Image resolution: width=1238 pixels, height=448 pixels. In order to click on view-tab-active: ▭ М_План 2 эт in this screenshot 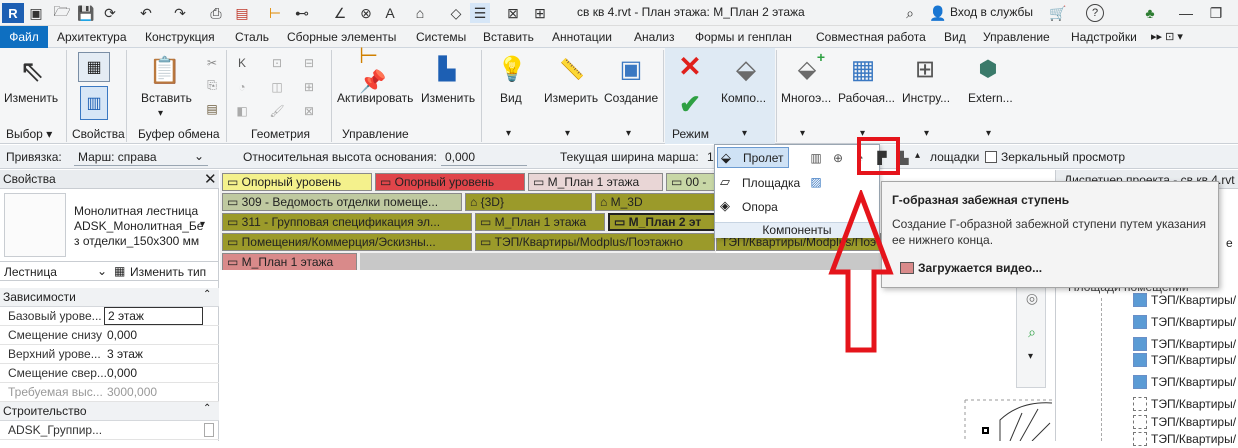, I will do `click(662, 222)`.